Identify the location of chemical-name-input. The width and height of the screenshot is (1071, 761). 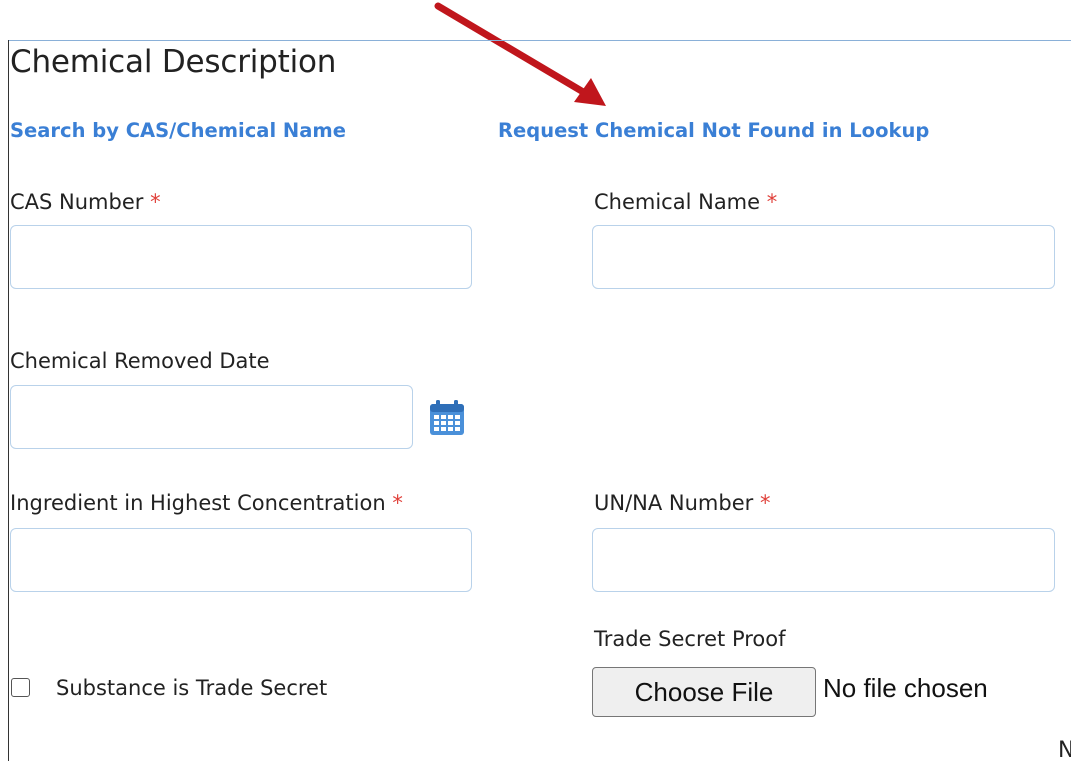
(823, 257).